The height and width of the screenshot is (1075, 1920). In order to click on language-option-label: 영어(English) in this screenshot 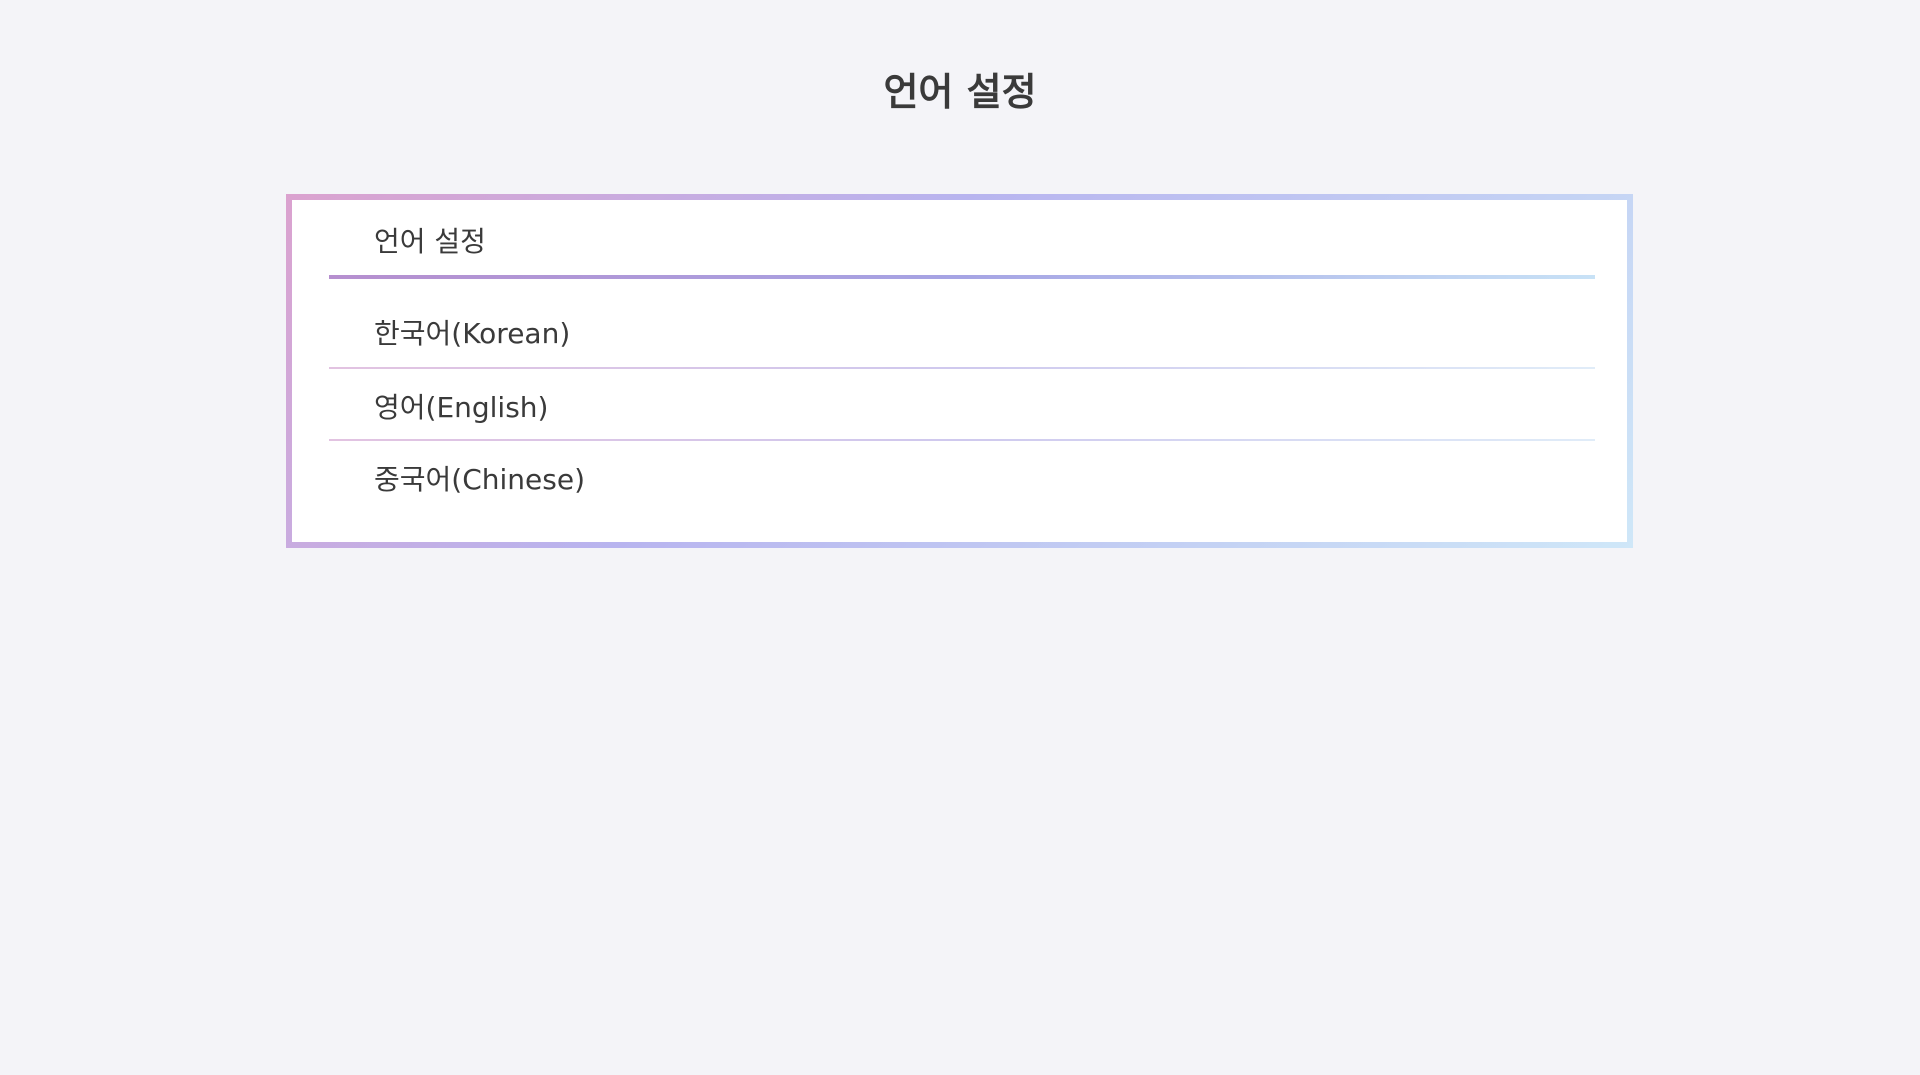, I will do `click(461, 407)`.